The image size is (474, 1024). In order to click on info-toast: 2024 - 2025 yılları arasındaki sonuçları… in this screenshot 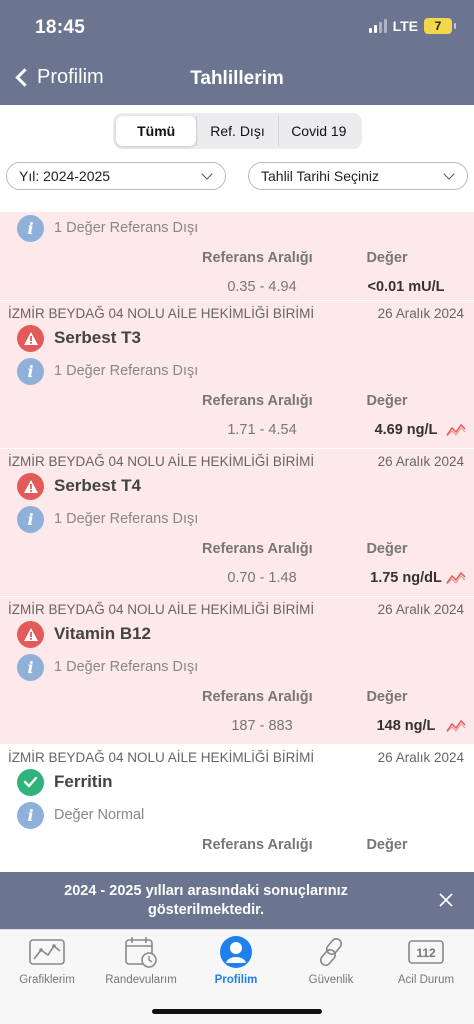, I will do `click(237, 900)`.